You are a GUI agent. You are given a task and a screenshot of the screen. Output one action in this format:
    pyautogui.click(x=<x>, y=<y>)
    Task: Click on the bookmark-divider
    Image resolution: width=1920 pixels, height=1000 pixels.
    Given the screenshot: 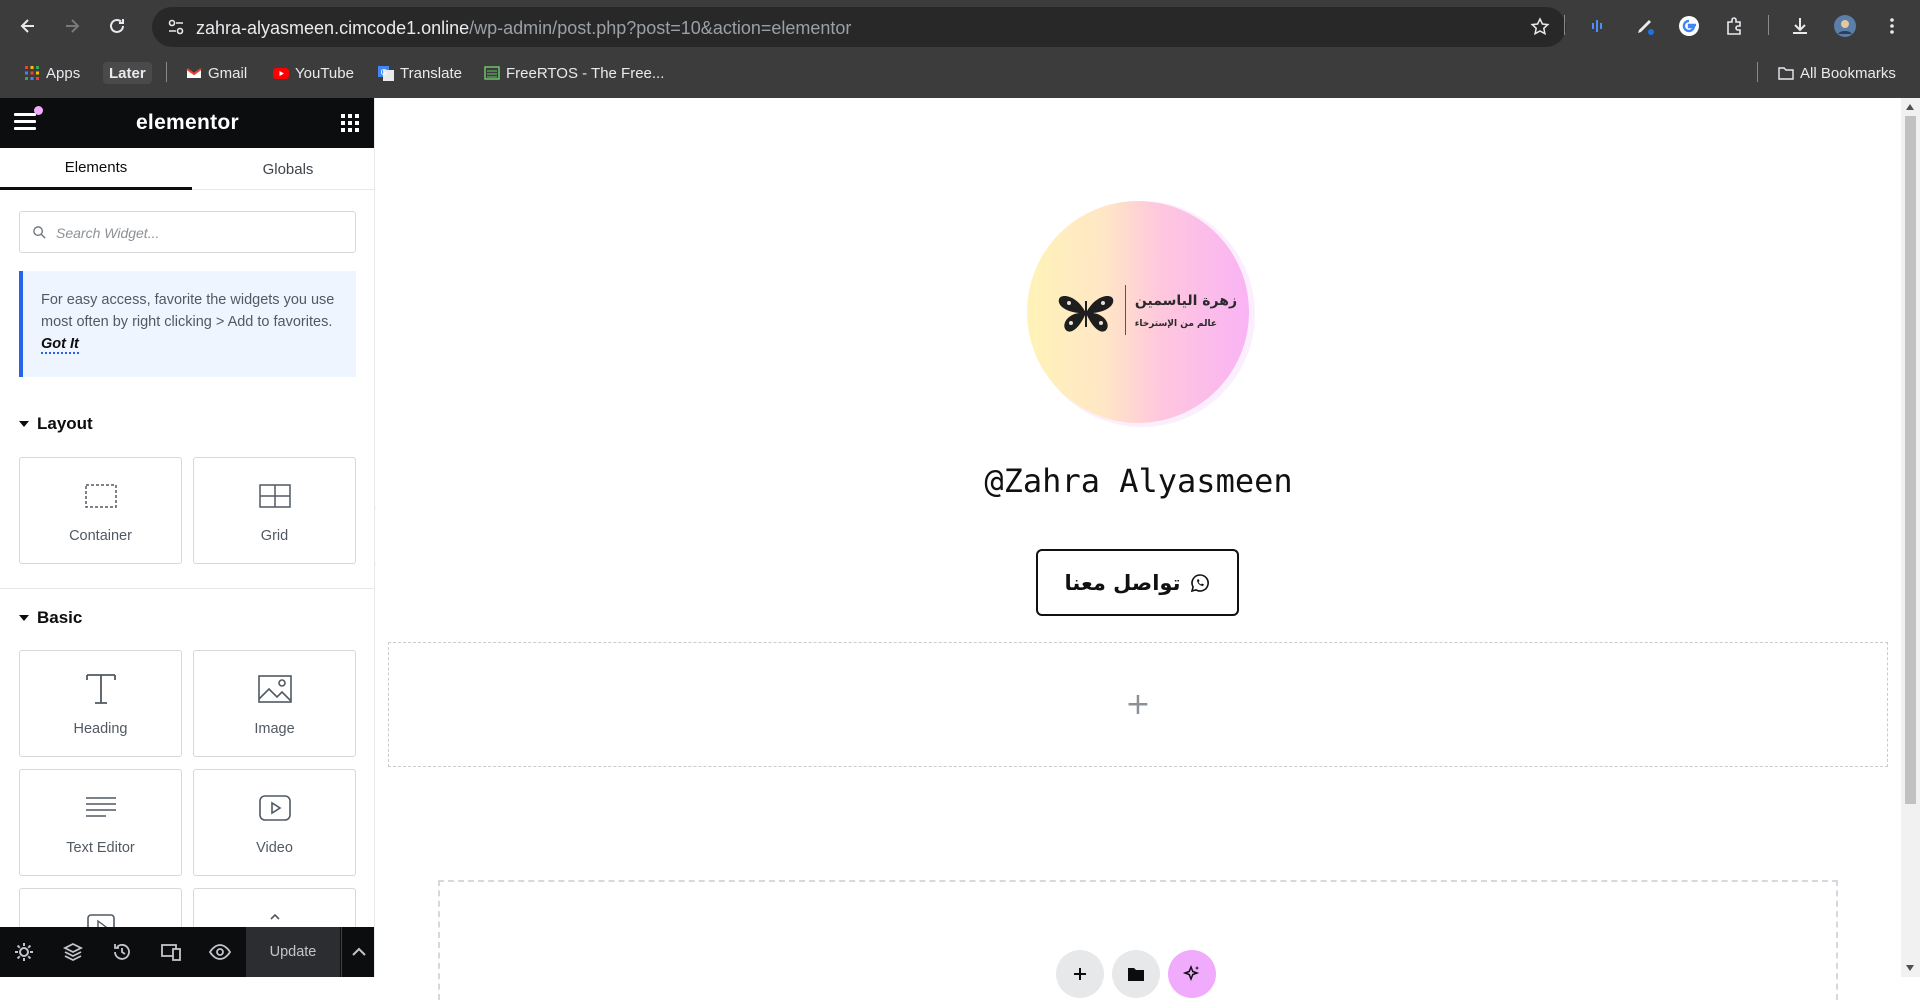 What is the action you would take?
    pyautogui.click(x=166, y=72)
    